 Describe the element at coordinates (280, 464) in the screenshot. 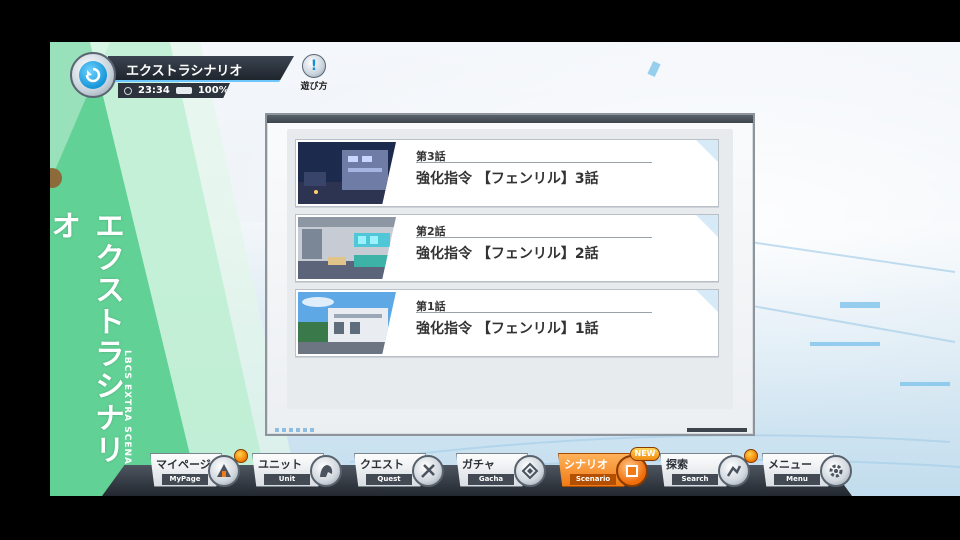

I see `nav-label: ユニット` at that location.